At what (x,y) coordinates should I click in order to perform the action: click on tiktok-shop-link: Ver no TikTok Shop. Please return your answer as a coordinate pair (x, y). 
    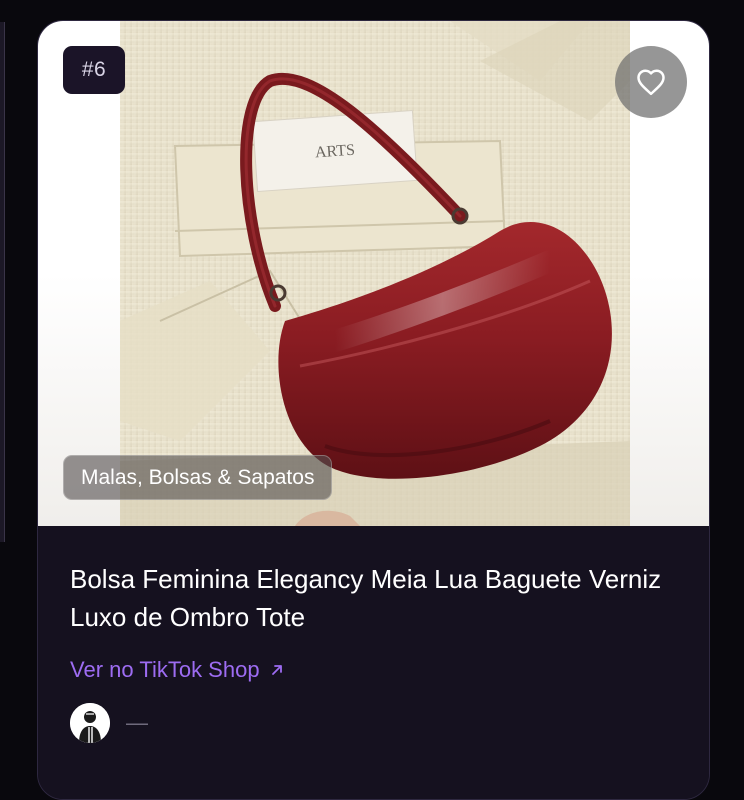
    Looking at the image, I should click on (177, 670).